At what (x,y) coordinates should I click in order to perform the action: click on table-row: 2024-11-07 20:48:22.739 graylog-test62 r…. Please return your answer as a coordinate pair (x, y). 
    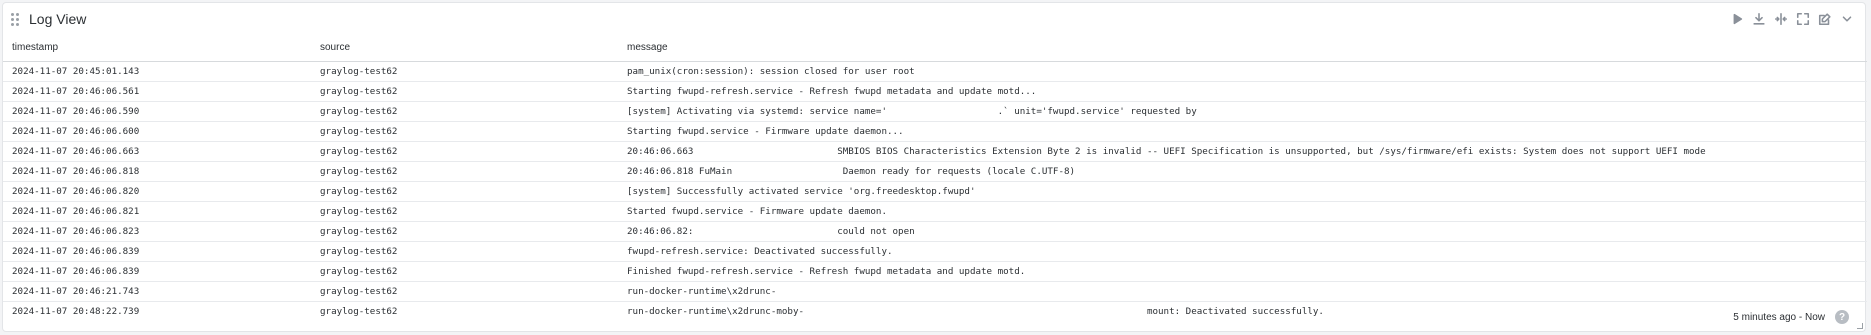
    Looking at the image, I should click on (935, 311).